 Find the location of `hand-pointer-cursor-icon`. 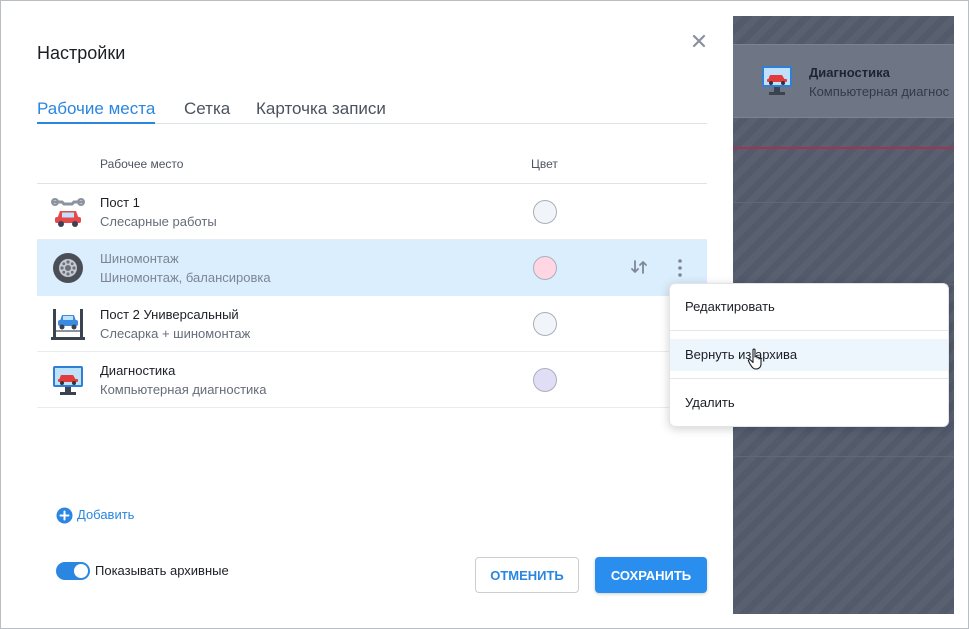

hand-pointer-cursor-icon is located at coordinates (754, 359).